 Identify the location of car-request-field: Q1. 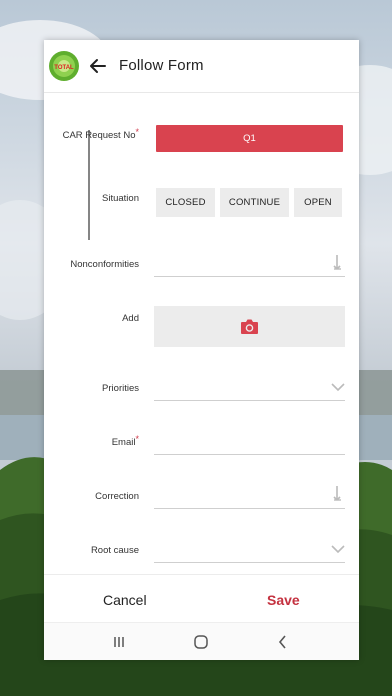
(249, 138).